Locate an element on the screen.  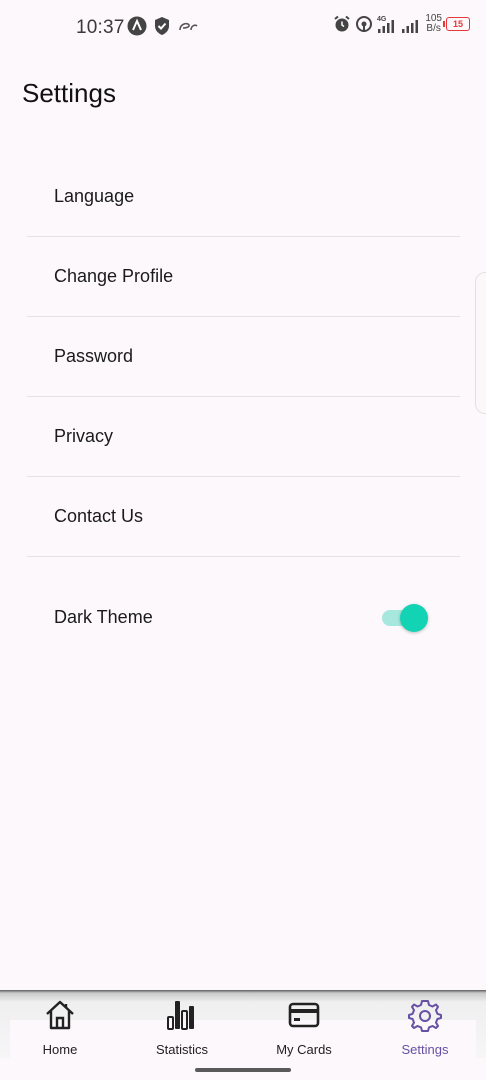
status-time: 10:37 is located at coordinates (100, 27).